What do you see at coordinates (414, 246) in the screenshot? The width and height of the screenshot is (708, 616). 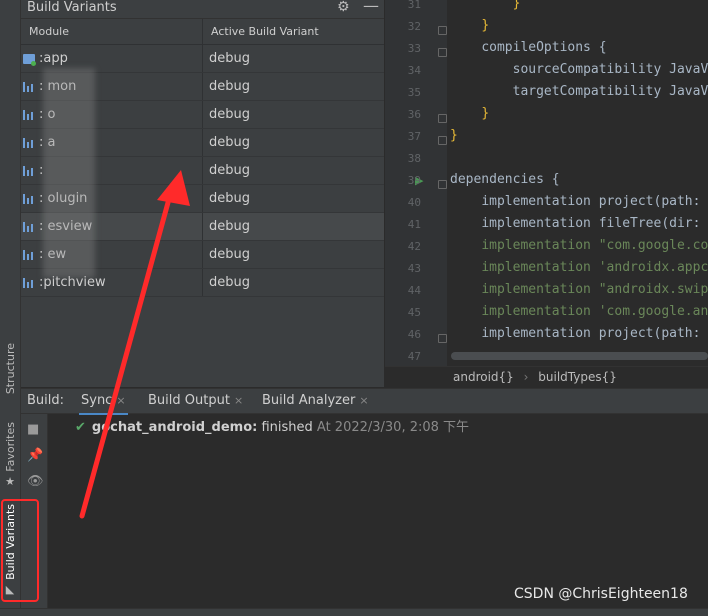 I see `line-number: 42` at bounding box center [414, 246].